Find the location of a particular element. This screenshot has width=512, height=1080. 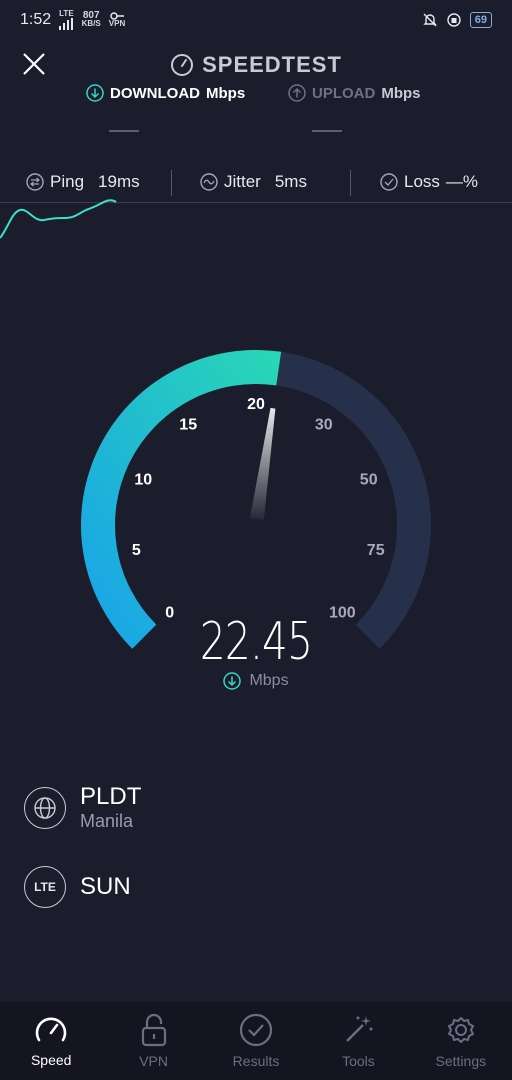

jitter-value: 5ms is located at coordinates (290, 181).